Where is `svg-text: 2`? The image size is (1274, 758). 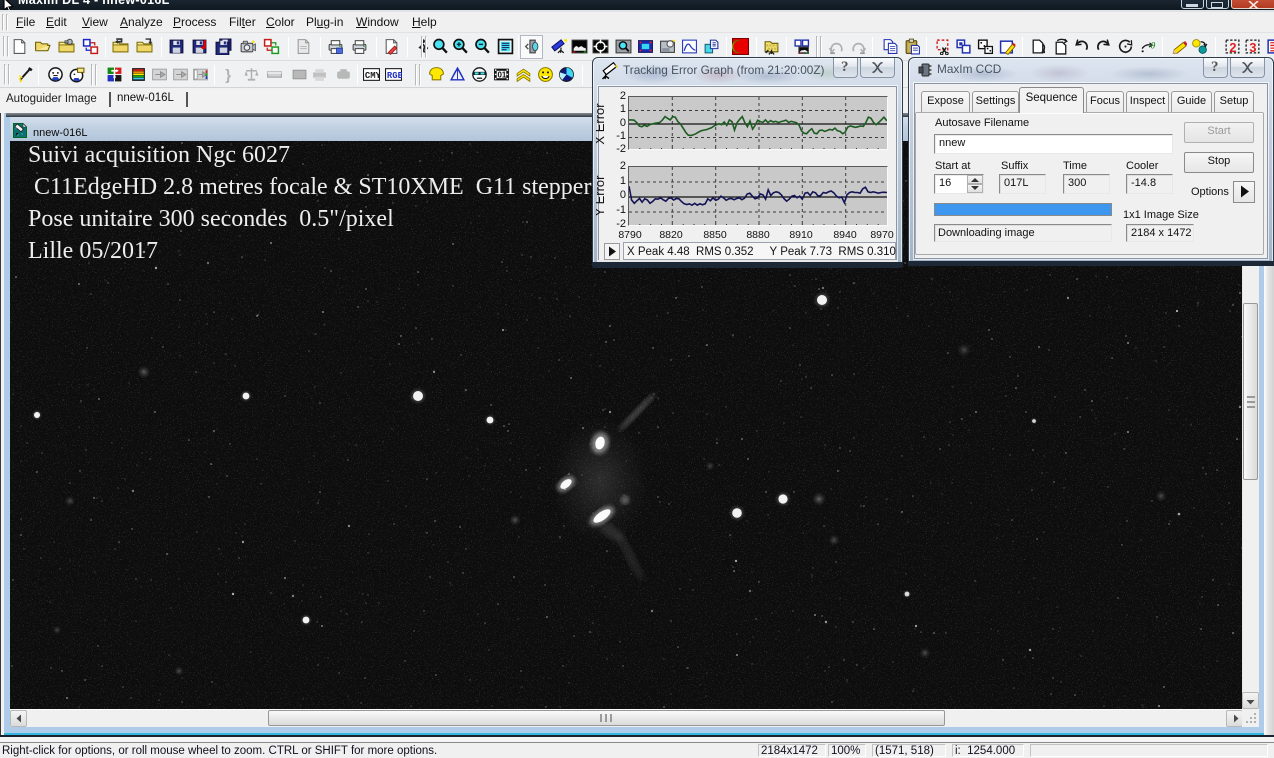 svg-text: 2 is located at coordinates (1232, 47).